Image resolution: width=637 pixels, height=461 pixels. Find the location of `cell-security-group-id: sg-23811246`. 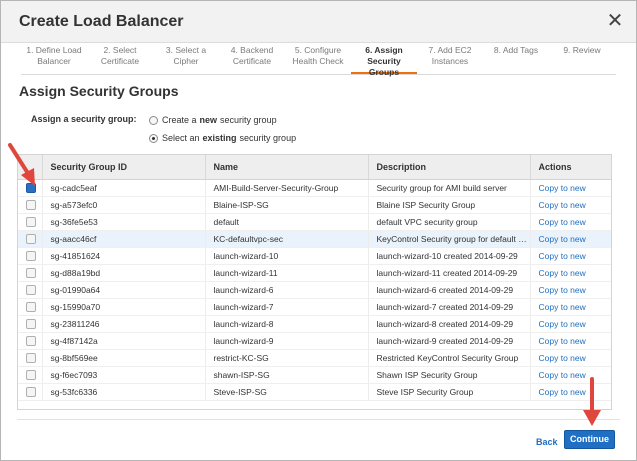

cell-security-group-id: sg-23811246 is located at coordinates (124, 324).